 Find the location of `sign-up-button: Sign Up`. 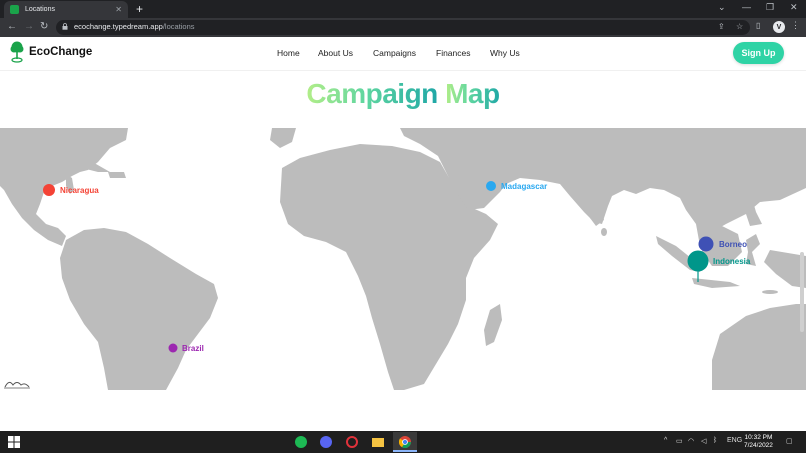

sign-up-button: Sign Up is located at coordinates (758, 53).